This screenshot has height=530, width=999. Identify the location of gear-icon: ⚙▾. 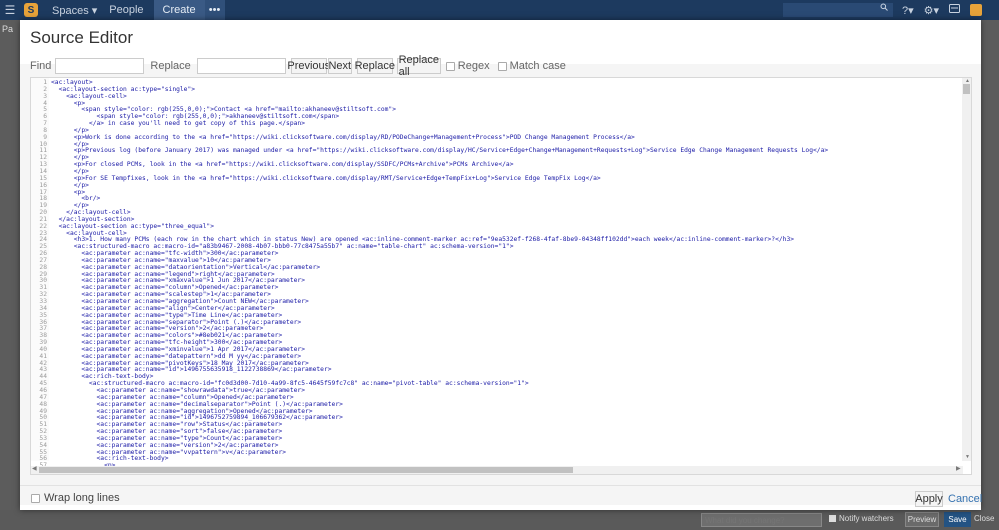
(931, 10).